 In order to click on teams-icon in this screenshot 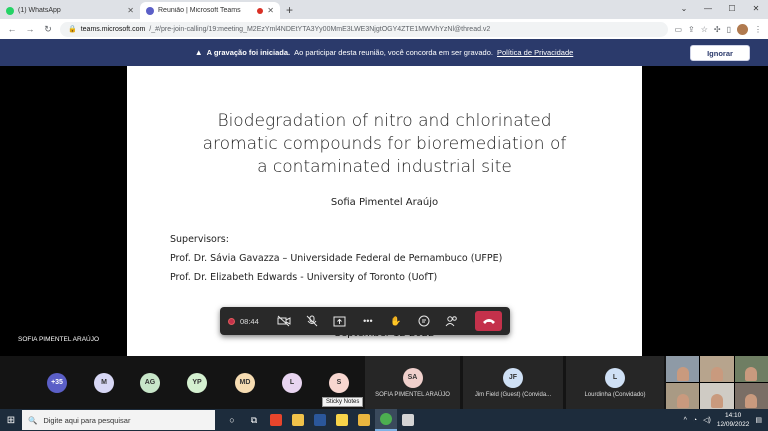, I will do `click(150, 10)`.